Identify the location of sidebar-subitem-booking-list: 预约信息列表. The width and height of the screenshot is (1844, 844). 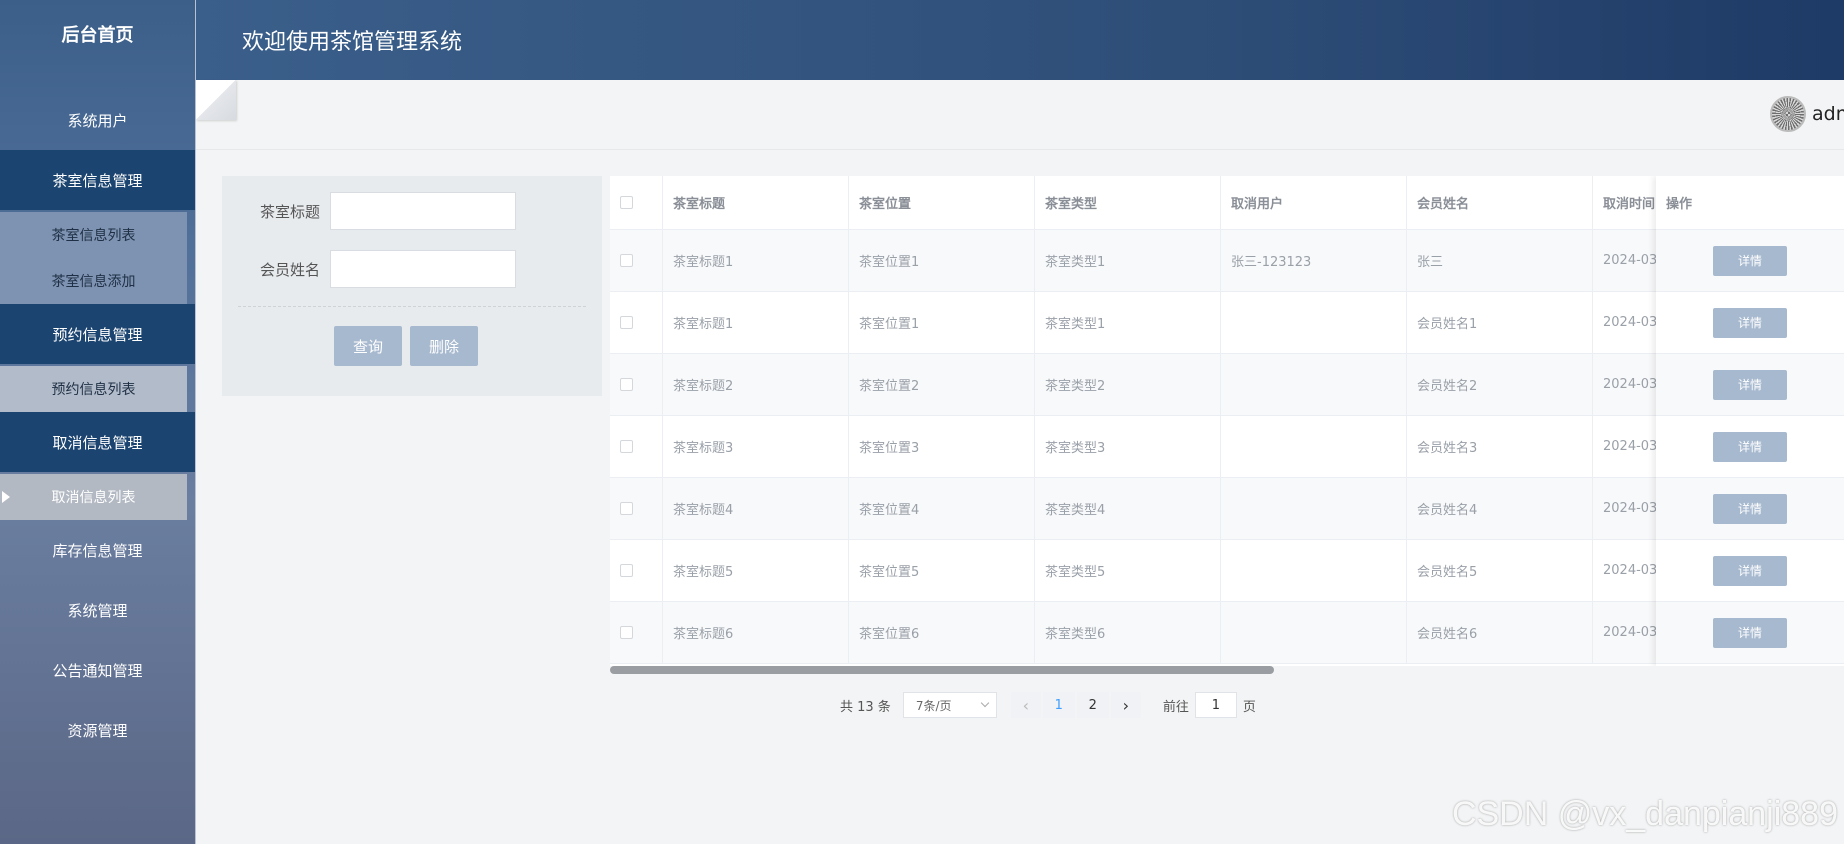
(93, 389).